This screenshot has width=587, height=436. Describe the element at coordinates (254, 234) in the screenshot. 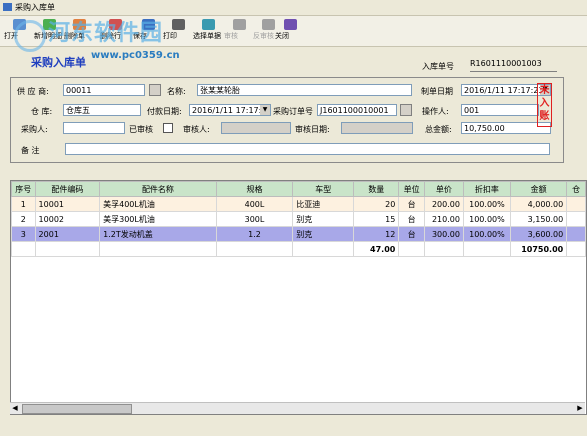

I see `table-cell: 1.2` at that location.